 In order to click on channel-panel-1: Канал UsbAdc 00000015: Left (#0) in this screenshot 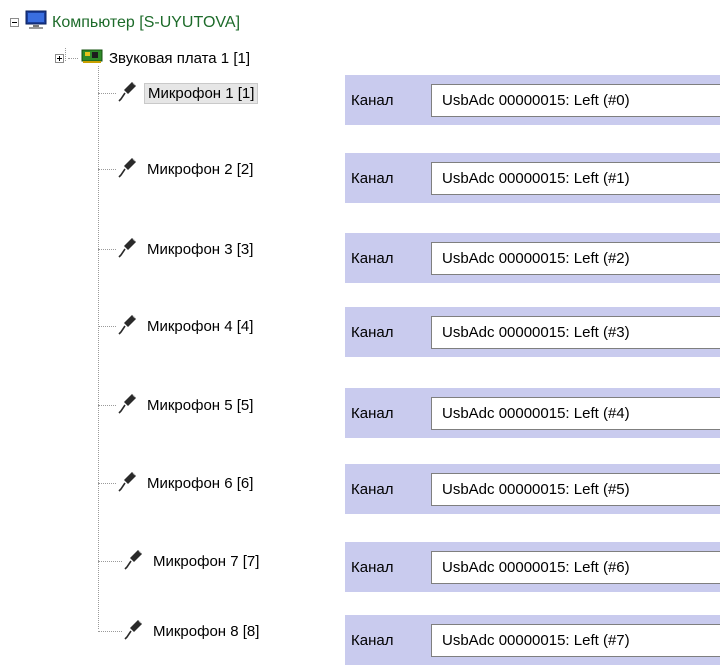, I will do `click(532, 100)`.